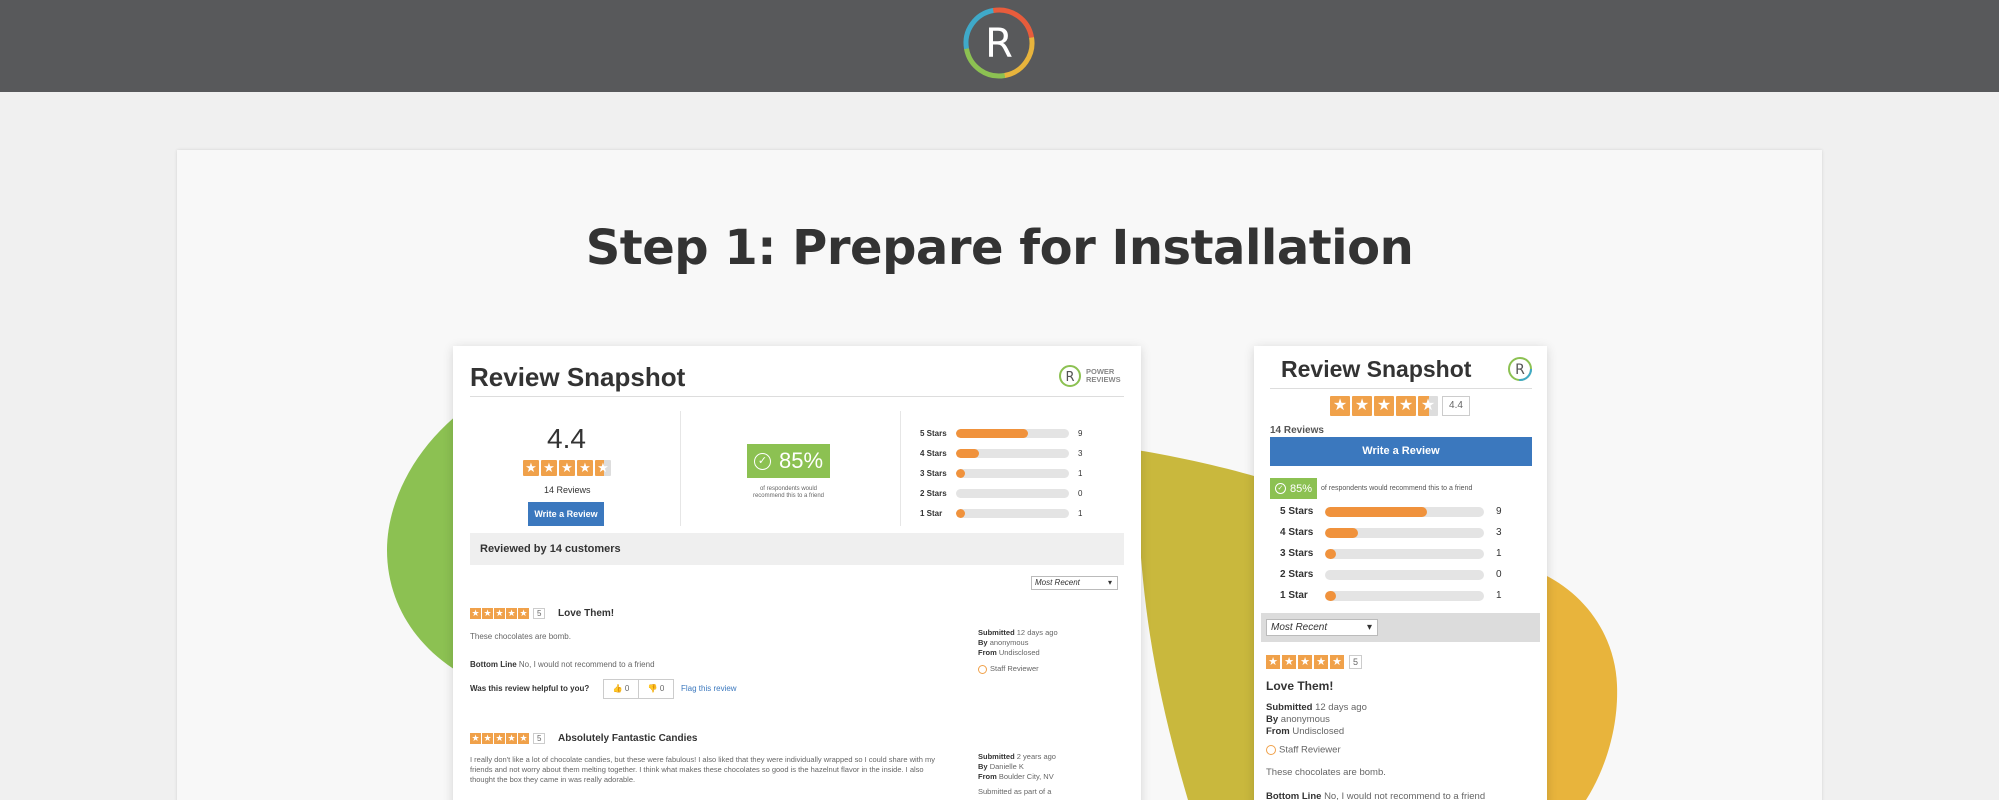 The height and width of the screenshot is (800, 1999). Describe the element at coordinates (931, 513) in the screenshot. I see `histogram-label: 1 Star` at that location.